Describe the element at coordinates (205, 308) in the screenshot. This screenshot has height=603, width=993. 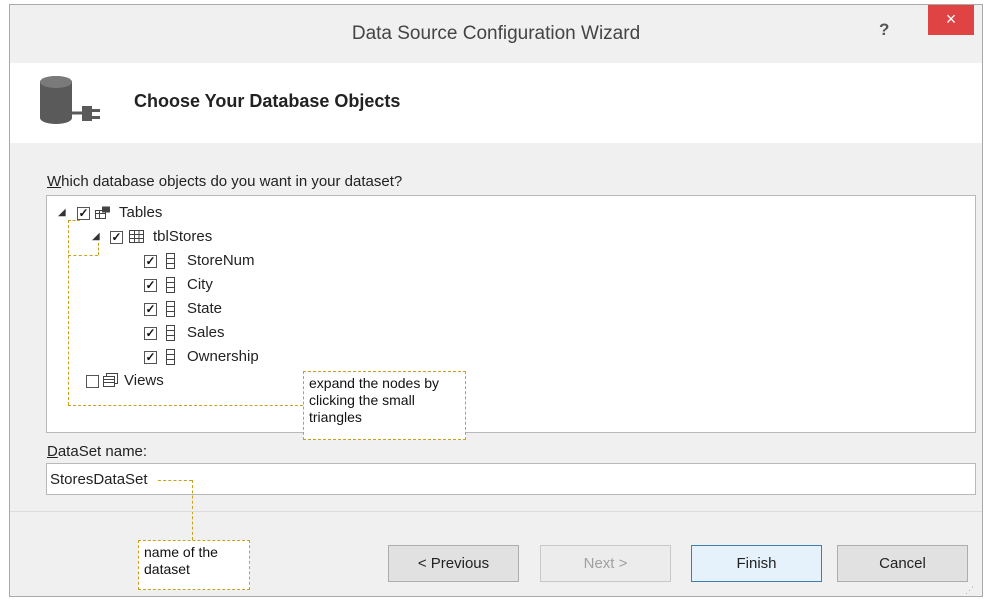
I see `column-label: State` at that location.